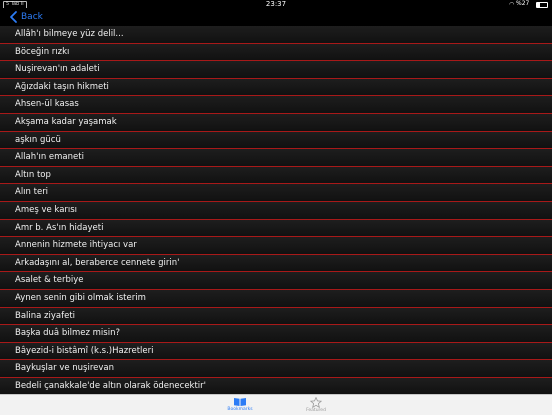 This screenshot has height=415, width=552. What do you see at coordinates (276, 316) in the screenshot?
I see `list-item: Balina ziyafeti` at bounding box center [276, 316].